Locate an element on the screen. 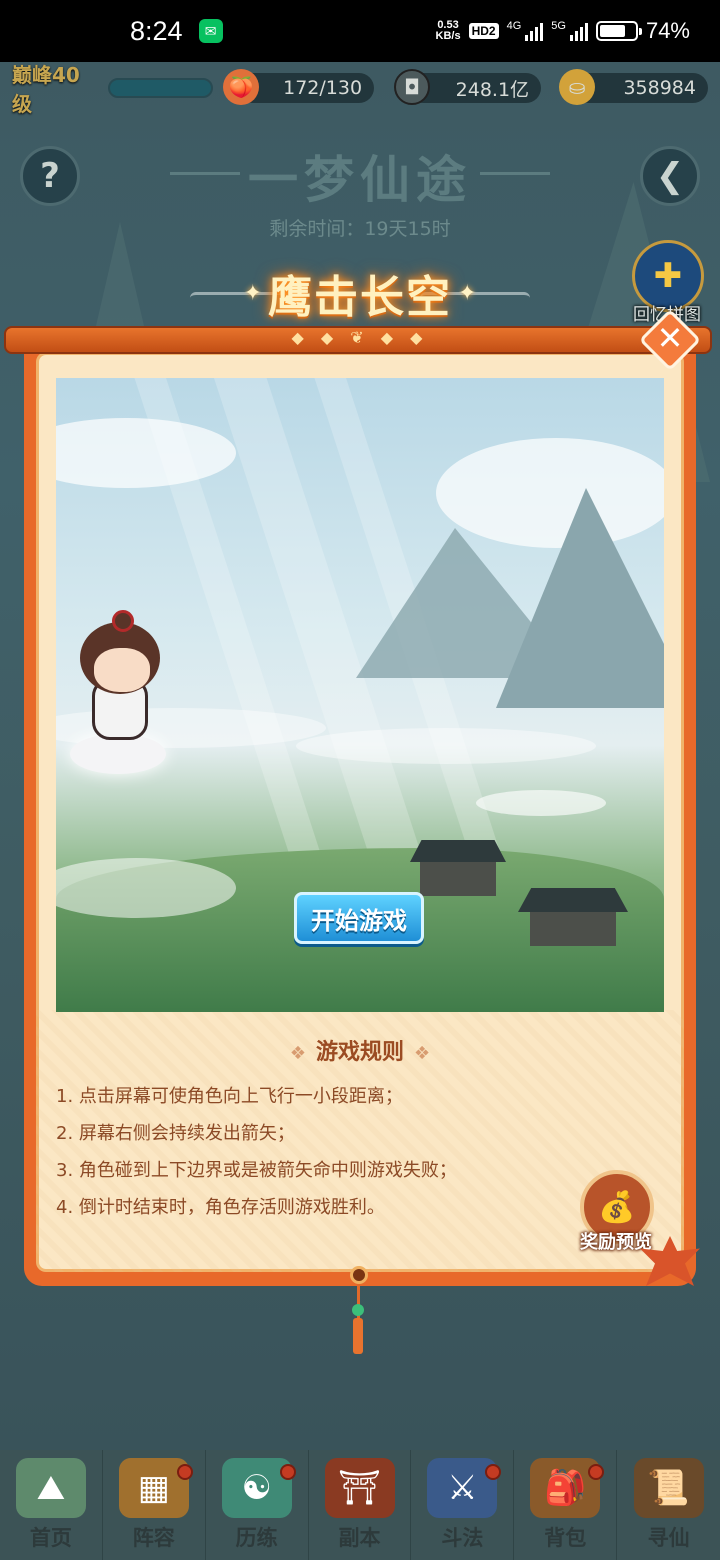  nav-bag: 🎒 背包 is located at coordinates (566, 1505).